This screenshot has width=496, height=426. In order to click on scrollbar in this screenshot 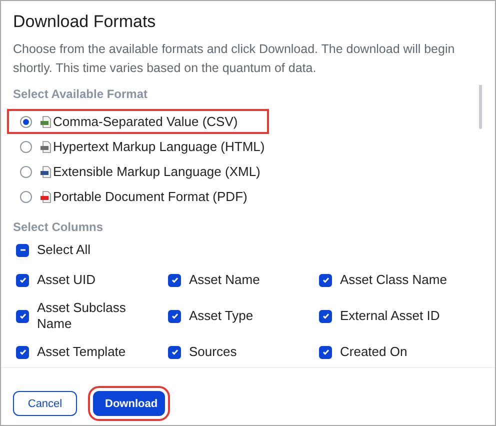, I will do `click(480, 107)`.